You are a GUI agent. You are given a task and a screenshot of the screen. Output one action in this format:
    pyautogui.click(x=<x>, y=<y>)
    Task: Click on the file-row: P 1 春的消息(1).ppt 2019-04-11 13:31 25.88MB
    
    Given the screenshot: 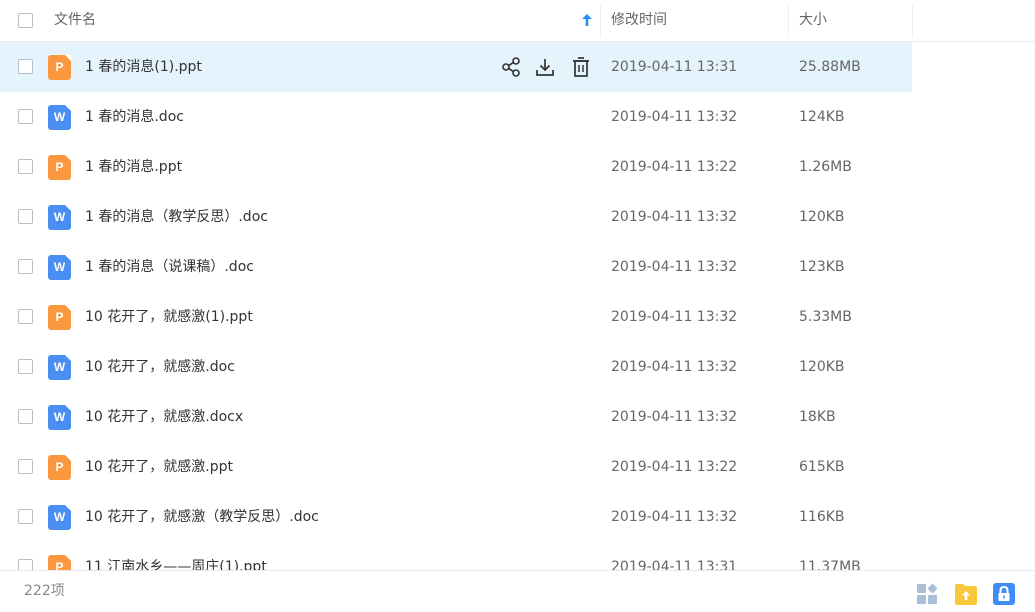 What is the action you would take?
    pyautogui.click(x=456, y=67)
    